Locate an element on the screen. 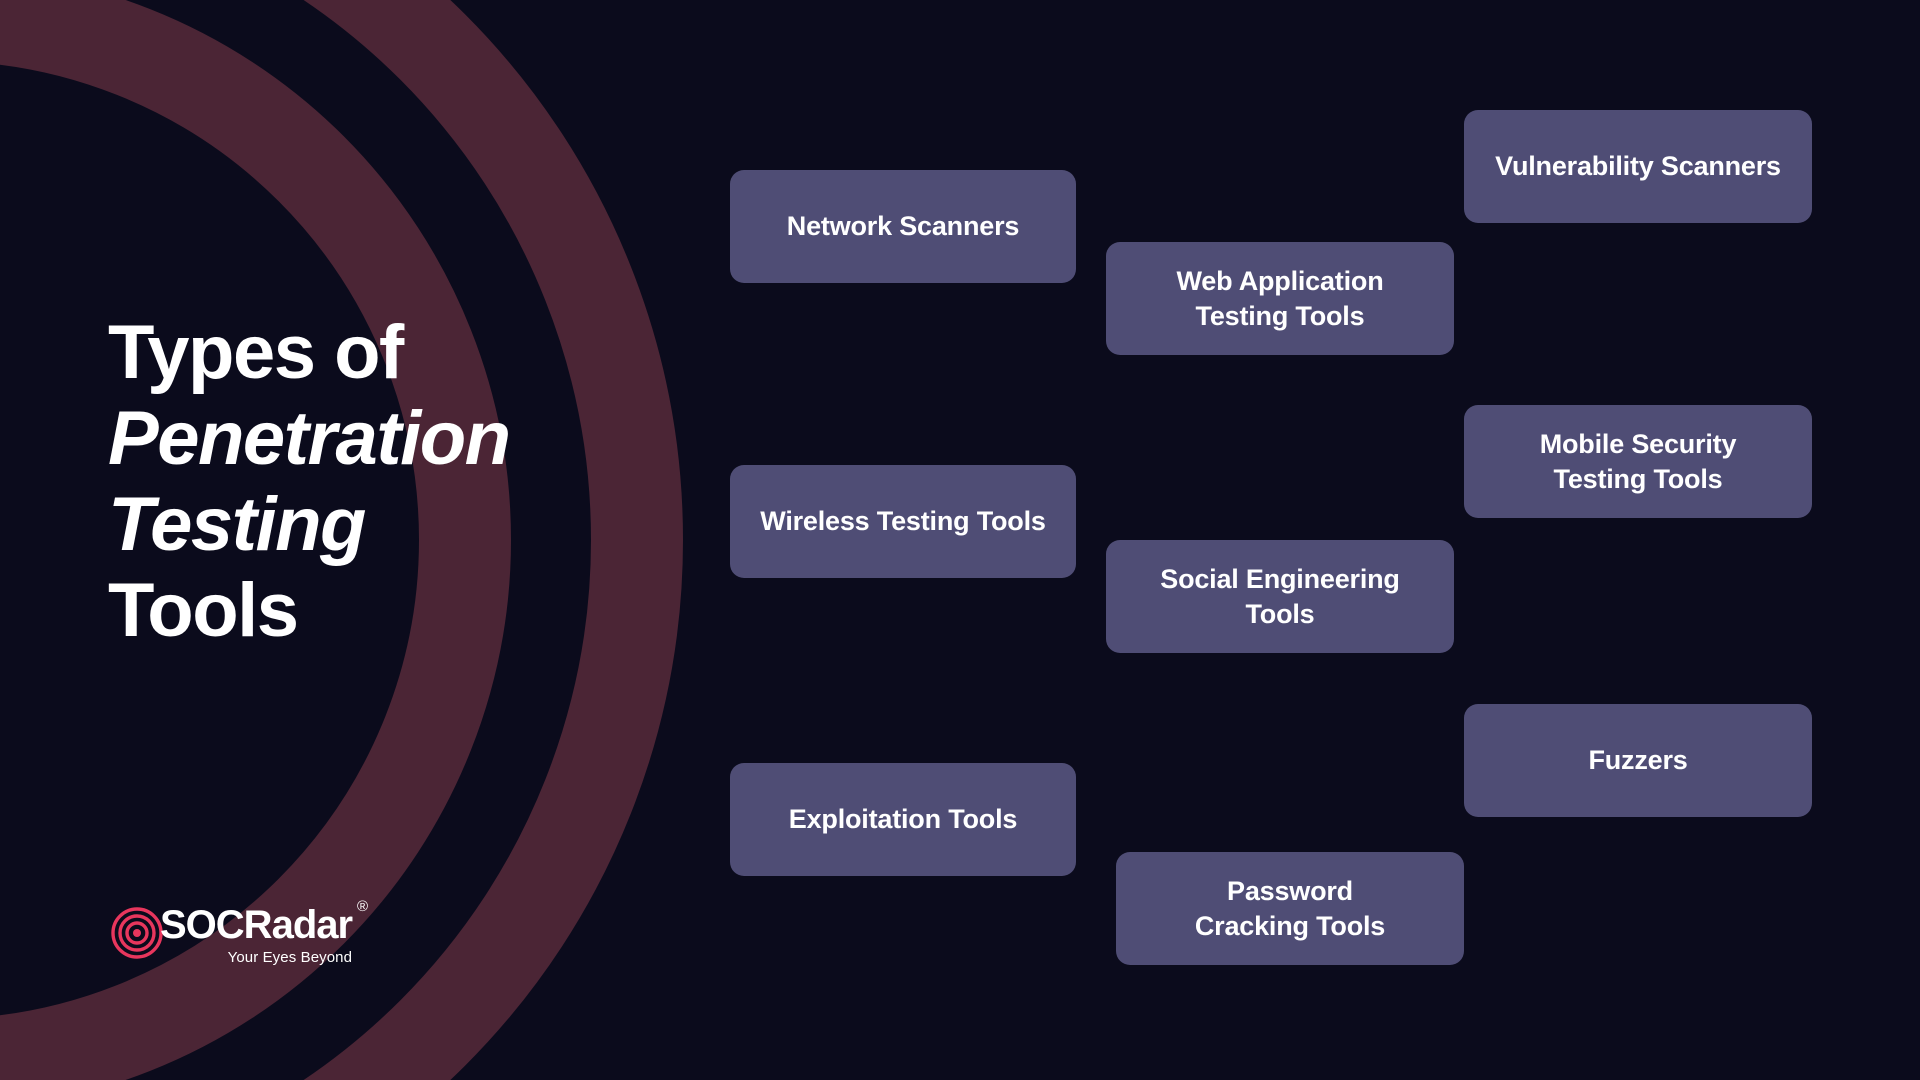  category-box-network-scanners: Network Scanners is located at coordinates (903, 226).